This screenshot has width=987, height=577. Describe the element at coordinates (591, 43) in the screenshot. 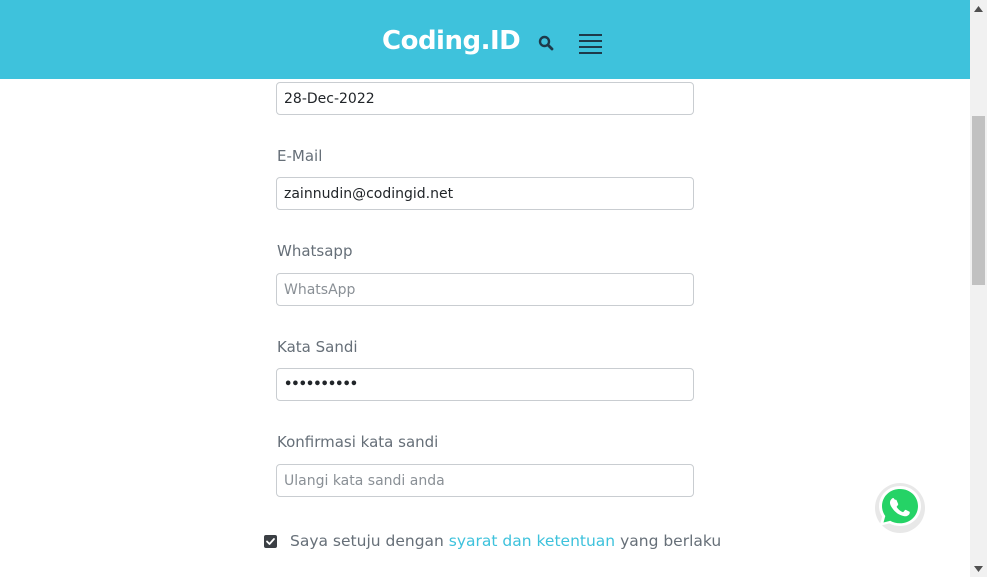

I see `hamburger-menu-icon` at that location.